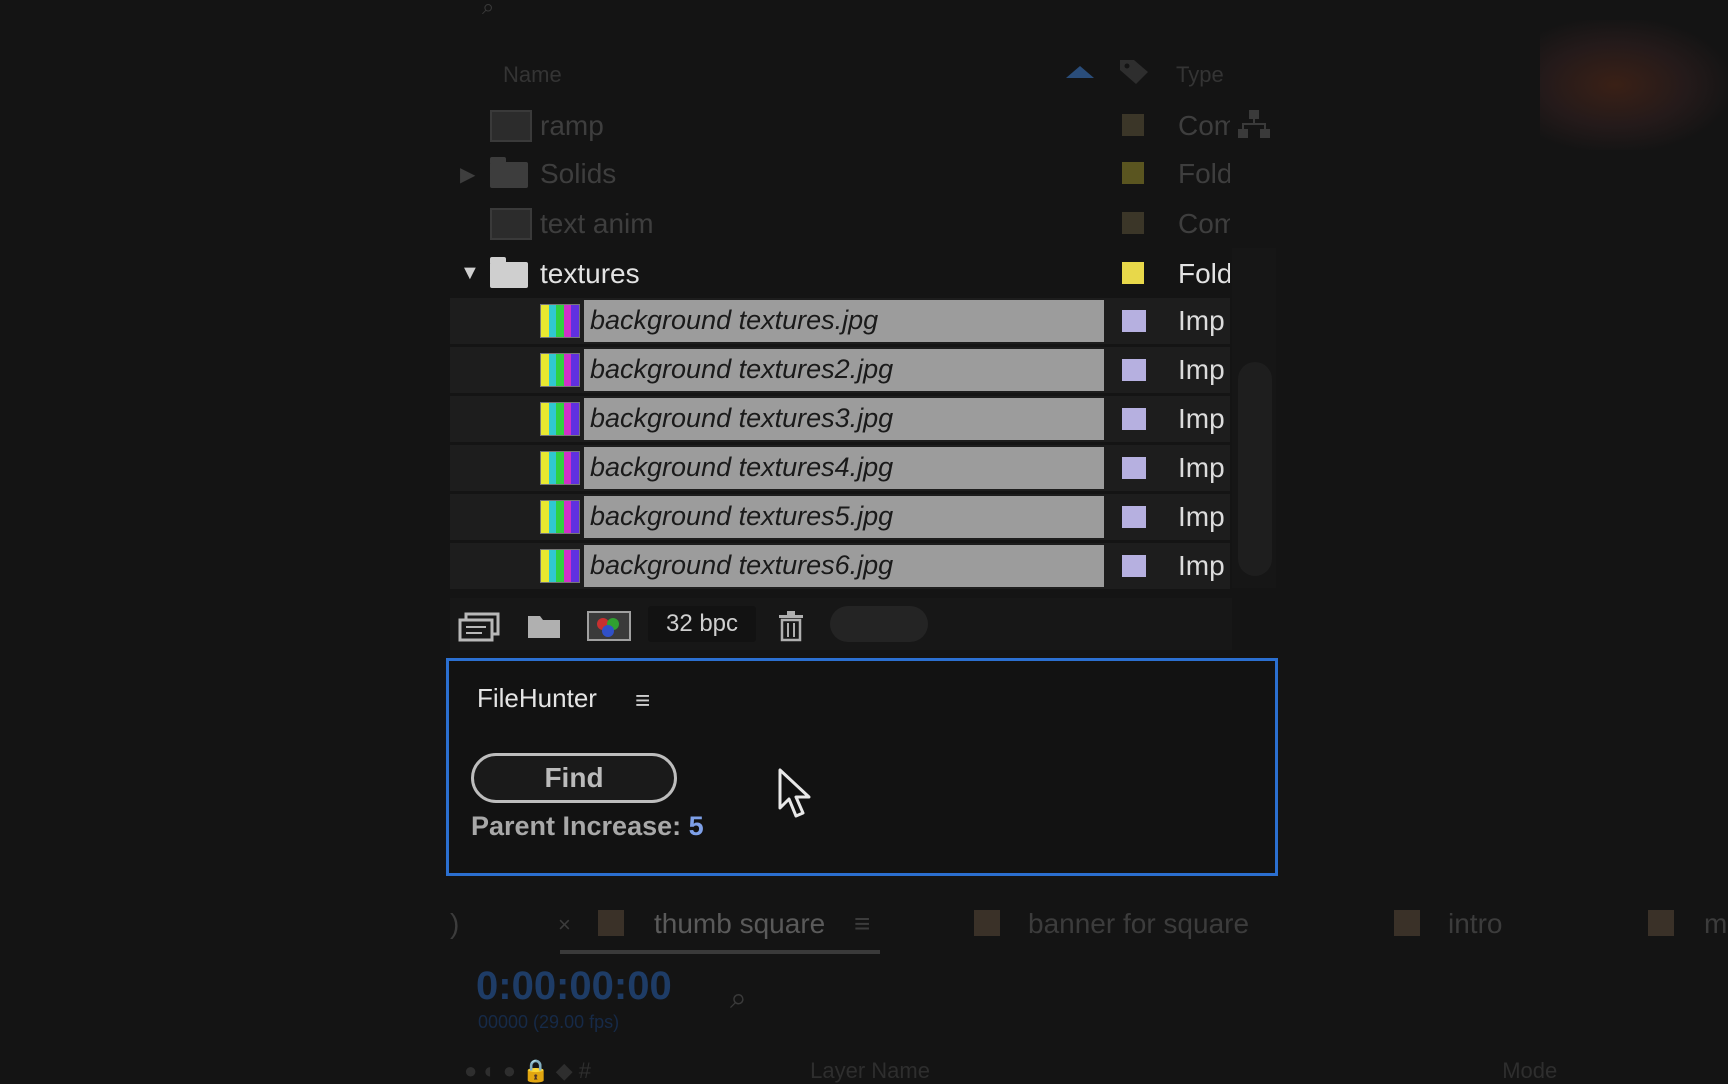  Describe the element at coordinates (564, 925) in the screenshot. I see `close-tab-icon: ×` at that location.